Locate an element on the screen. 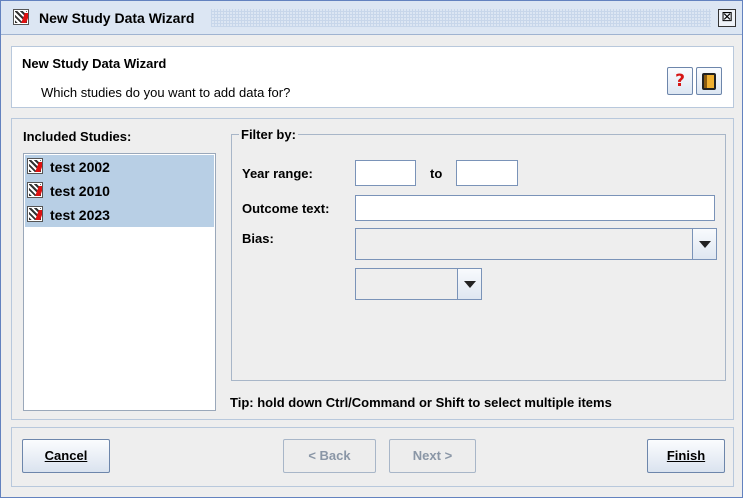  next-button-label: Next > is located at coordinates (432, 455).